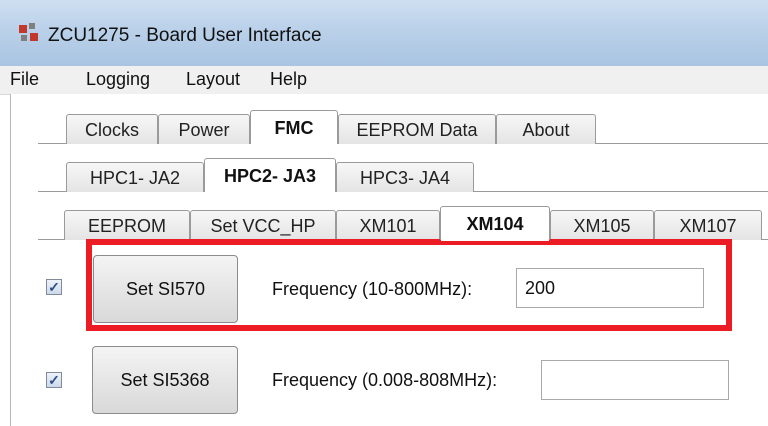  I want to click on tab-xm101: XM101, so click(388, 225).